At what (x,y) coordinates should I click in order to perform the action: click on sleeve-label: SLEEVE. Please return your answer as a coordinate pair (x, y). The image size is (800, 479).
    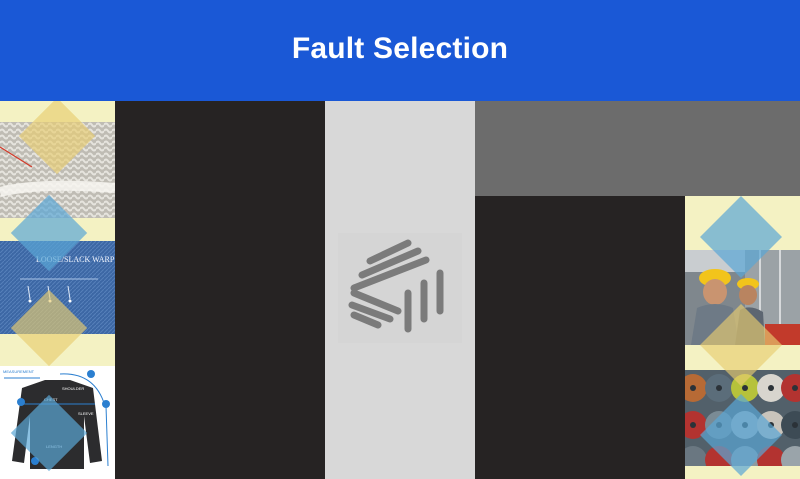
    Looking at the image, I should click on (86, 413).